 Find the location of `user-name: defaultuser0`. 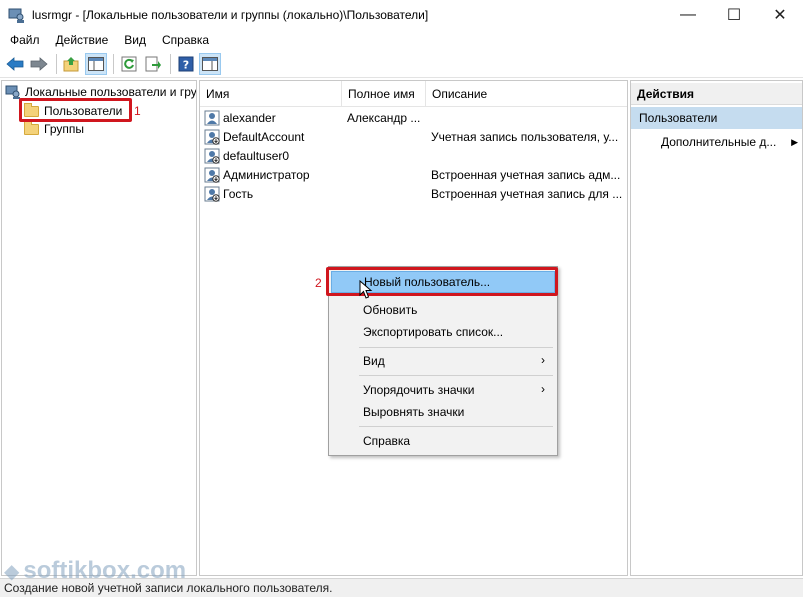

user-name: defaultuser0 is located at coordinates (256, 155).